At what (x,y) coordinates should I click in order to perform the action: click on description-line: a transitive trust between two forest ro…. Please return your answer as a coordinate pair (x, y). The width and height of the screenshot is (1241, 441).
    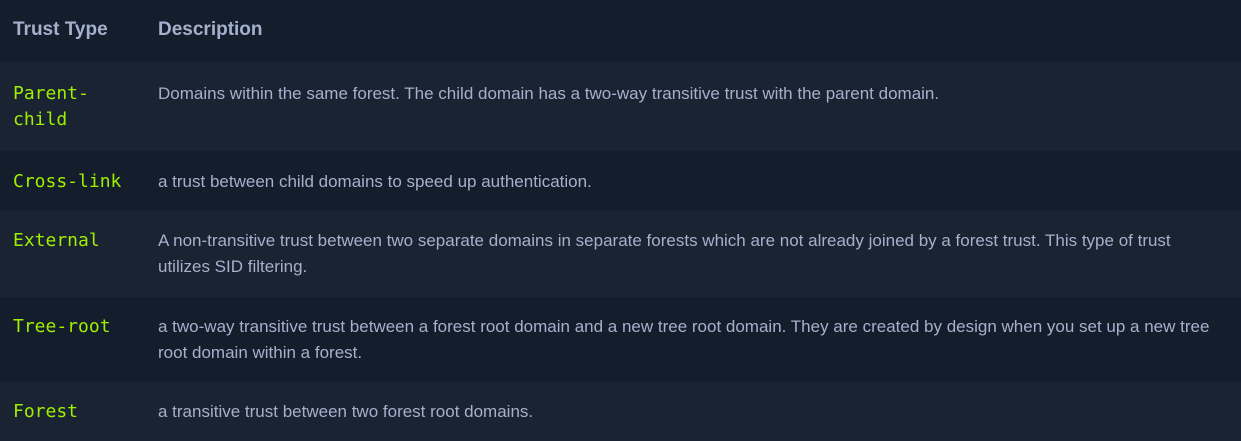
    Looking at the image, I should click on (346, 411).